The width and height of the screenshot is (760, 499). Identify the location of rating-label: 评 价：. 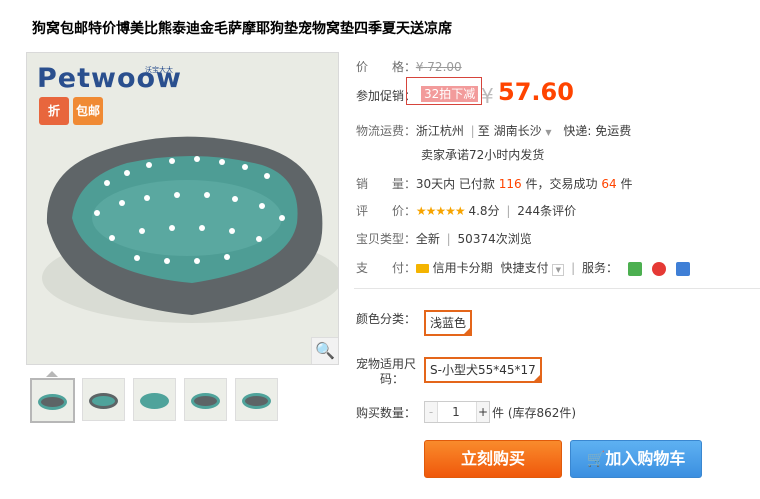
(386, 211).